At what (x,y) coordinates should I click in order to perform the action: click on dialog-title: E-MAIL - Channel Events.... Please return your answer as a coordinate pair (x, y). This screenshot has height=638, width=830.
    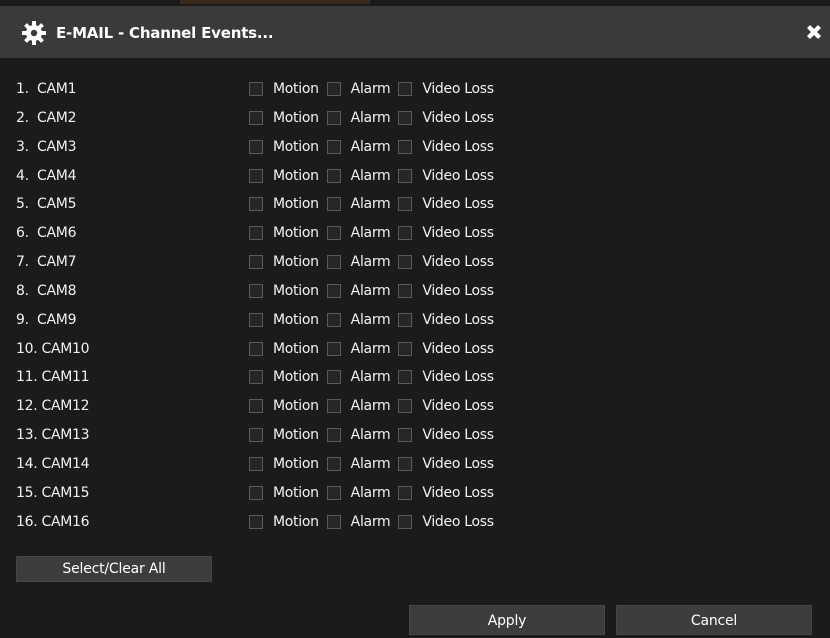
    Looking at the image, I should click on (165, 33).